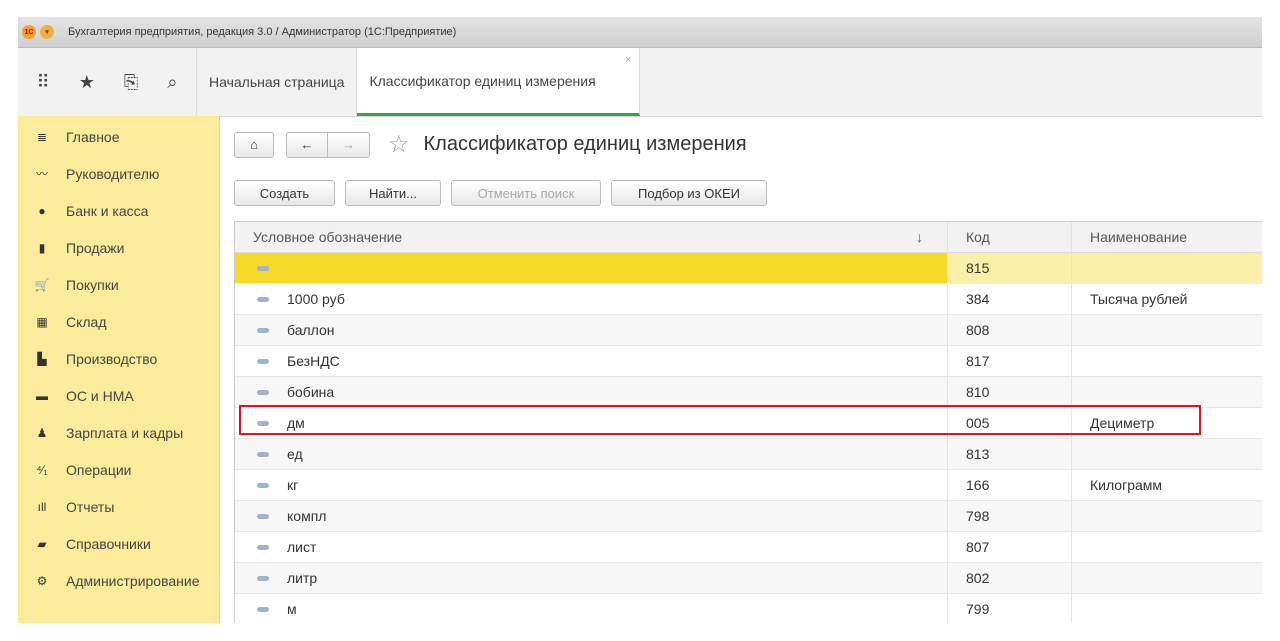 The height and width of the screenshot is (641, 1280). Describe the element at coordinates (748, 330) in the screenshot. I see `table-row: баллон 808` at that location.